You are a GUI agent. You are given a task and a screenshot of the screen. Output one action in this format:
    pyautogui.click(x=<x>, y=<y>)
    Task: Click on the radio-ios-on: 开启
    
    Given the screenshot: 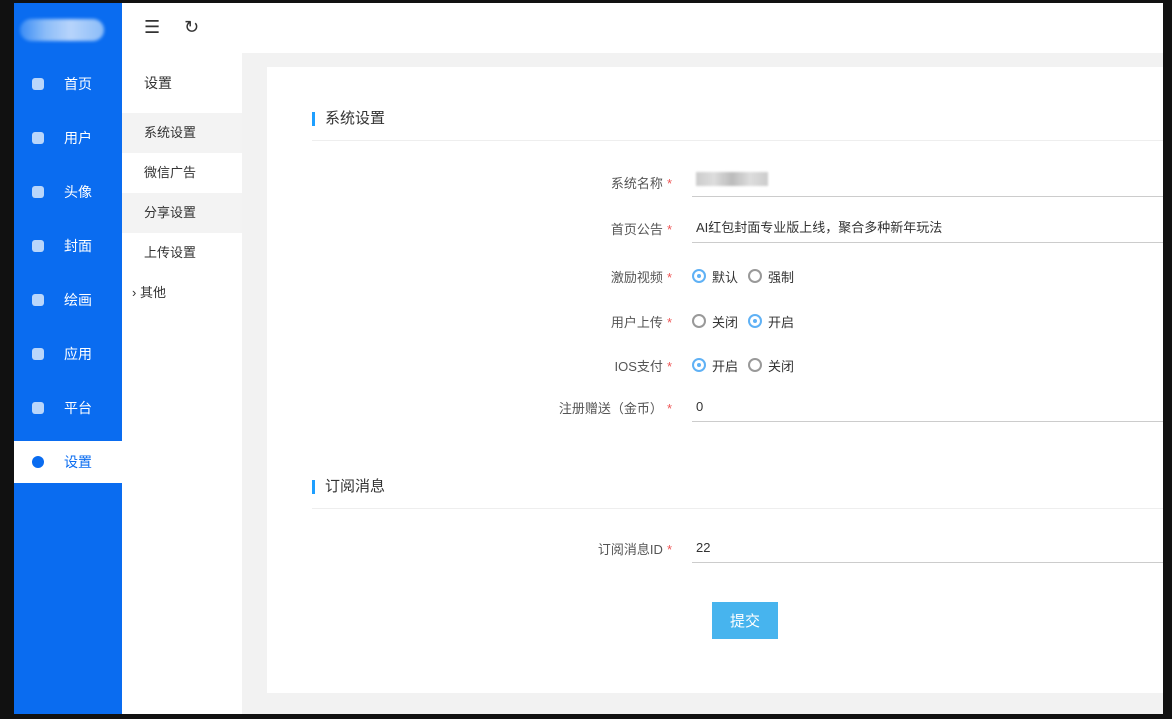 What is the action you would take?
    pyautogui.click(x=715, y=365)
    